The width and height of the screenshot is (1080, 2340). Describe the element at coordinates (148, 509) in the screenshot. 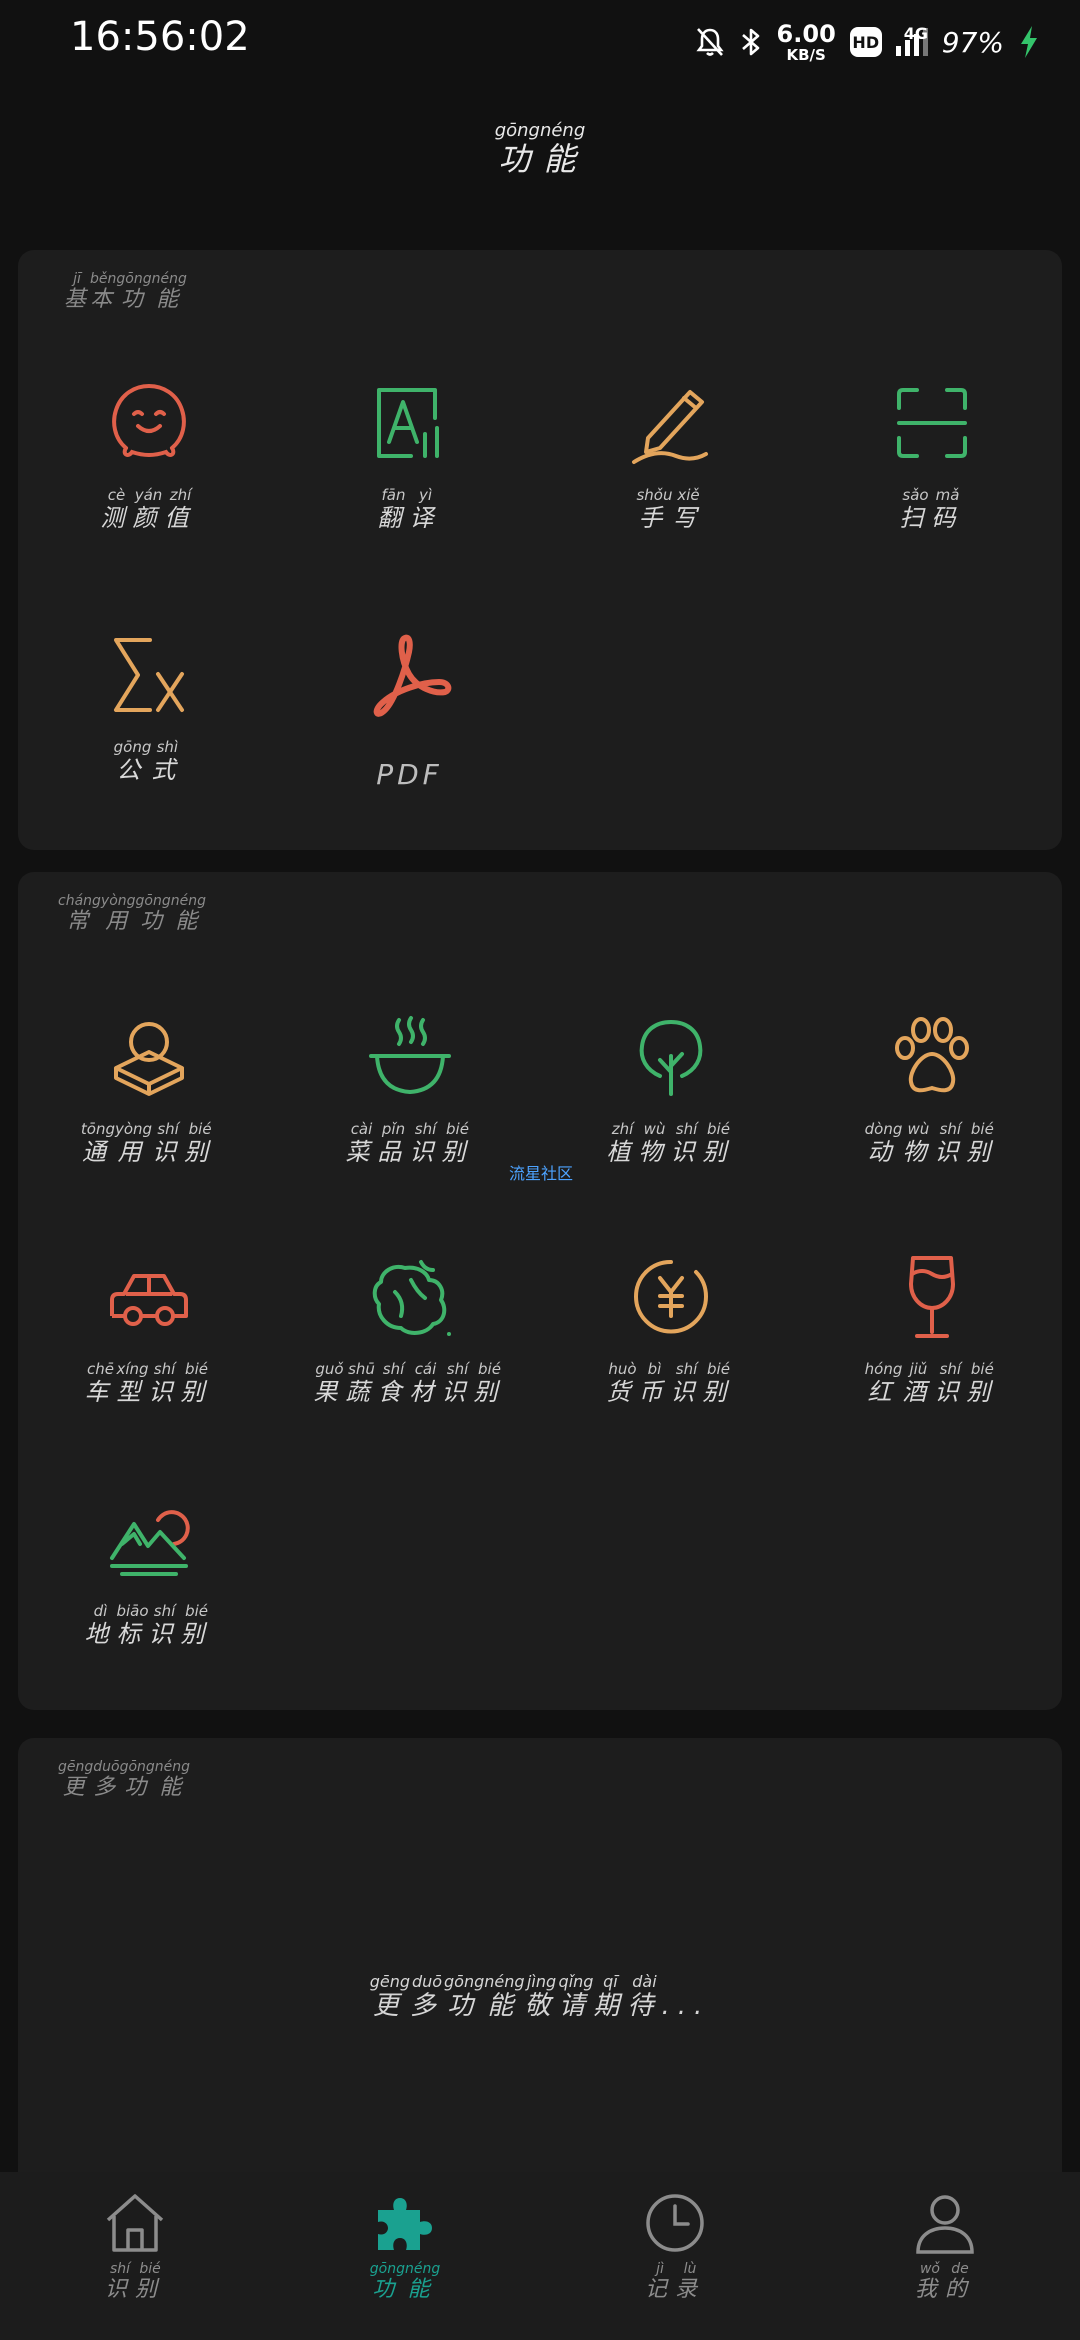

I see `tile-label: 测cè颜yán值zhí` at that location.